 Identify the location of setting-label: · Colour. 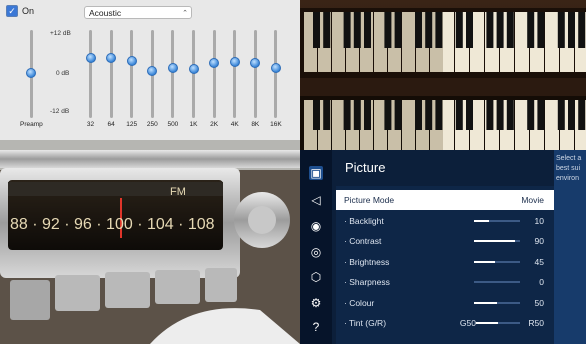
(359, 302).